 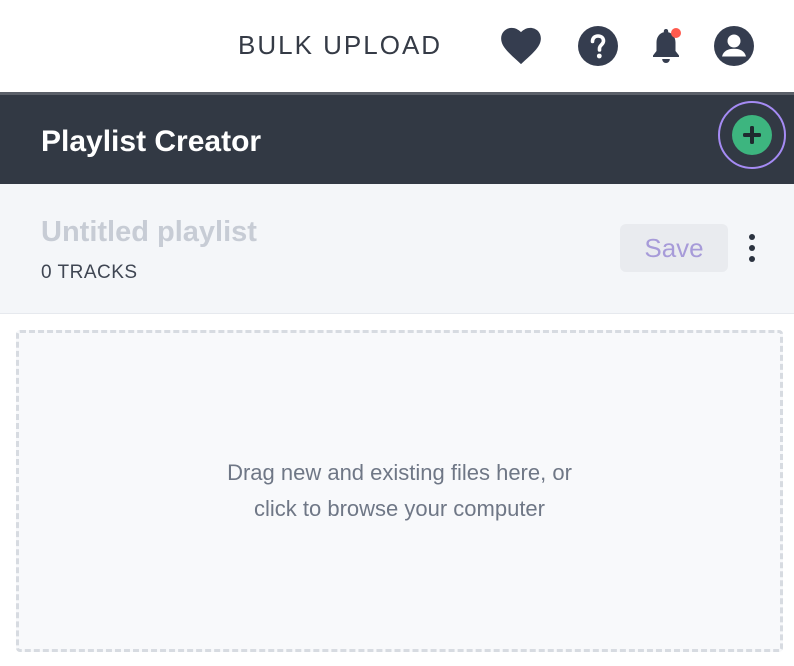 What do you see at coordinates (151, 141) in the screenshot?
I see `page-title: Playlist Creator` at bounding box center [151, 141].